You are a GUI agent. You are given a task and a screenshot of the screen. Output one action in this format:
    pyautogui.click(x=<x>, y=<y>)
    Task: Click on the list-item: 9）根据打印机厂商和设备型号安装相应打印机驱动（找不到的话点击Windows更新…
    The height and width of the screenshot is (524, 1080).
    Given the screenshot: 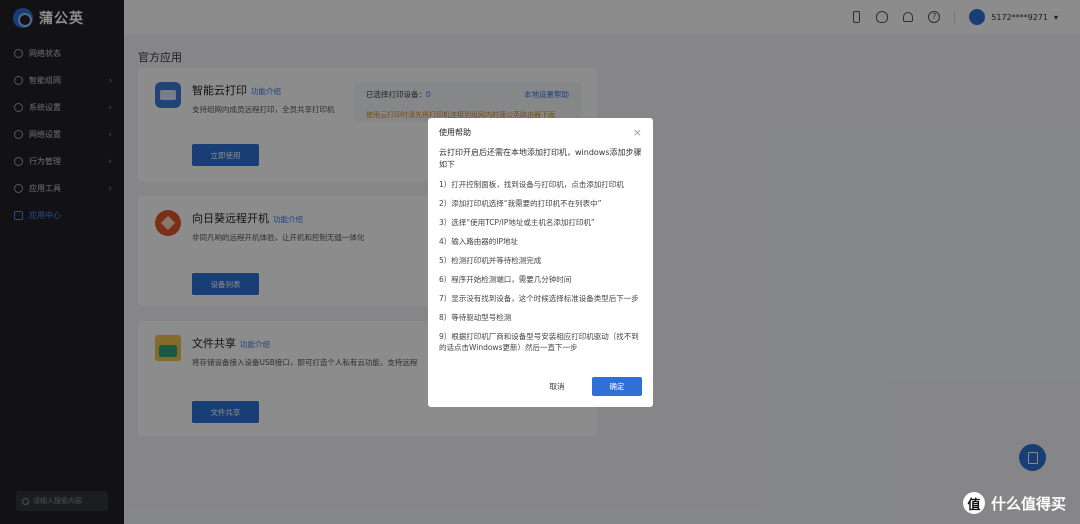 What is the action you would take?
    pyautogui.click(x=539, y=342)
    